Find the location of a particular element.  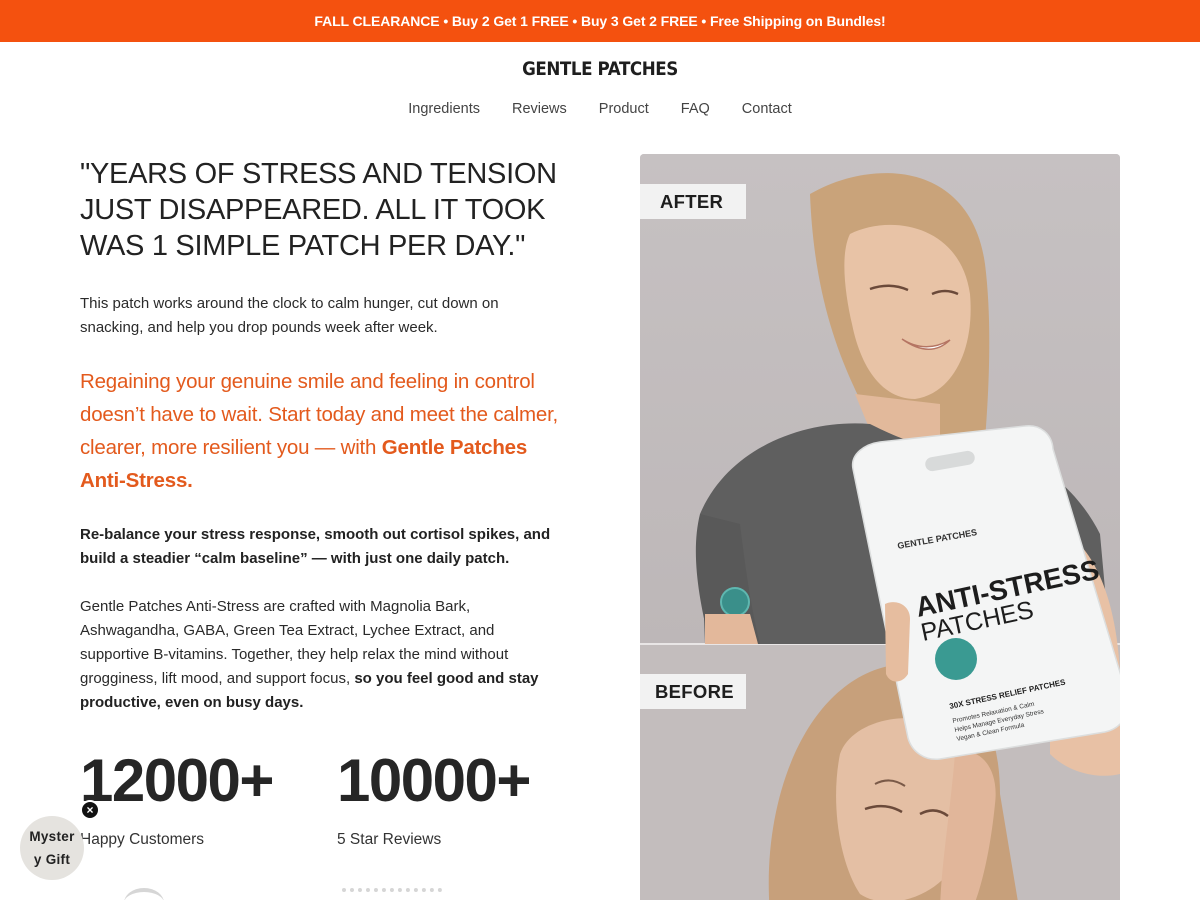

stat-number: 12000+ is located at coordinates (177, 780).